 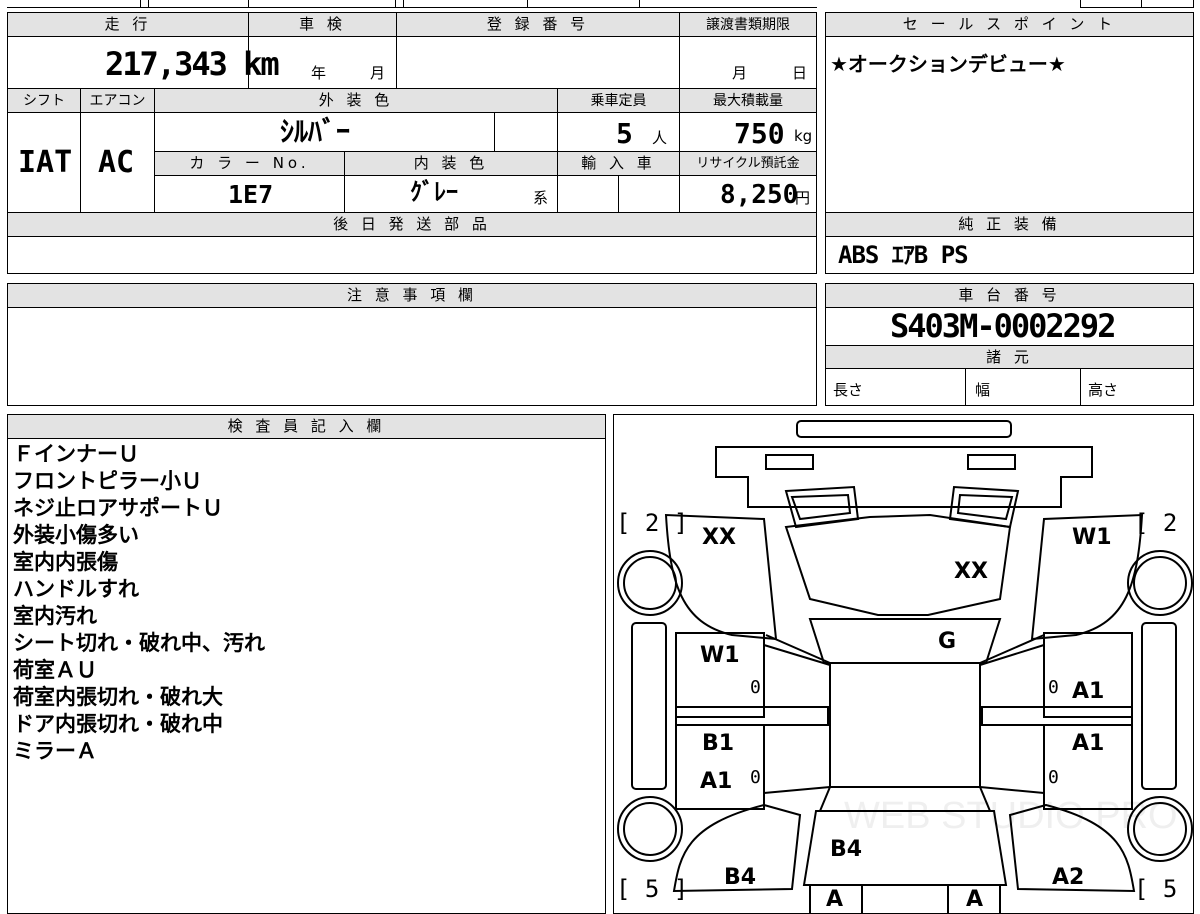 I want to click on front-left-door-zero: 0, so click(x=755, y=687).